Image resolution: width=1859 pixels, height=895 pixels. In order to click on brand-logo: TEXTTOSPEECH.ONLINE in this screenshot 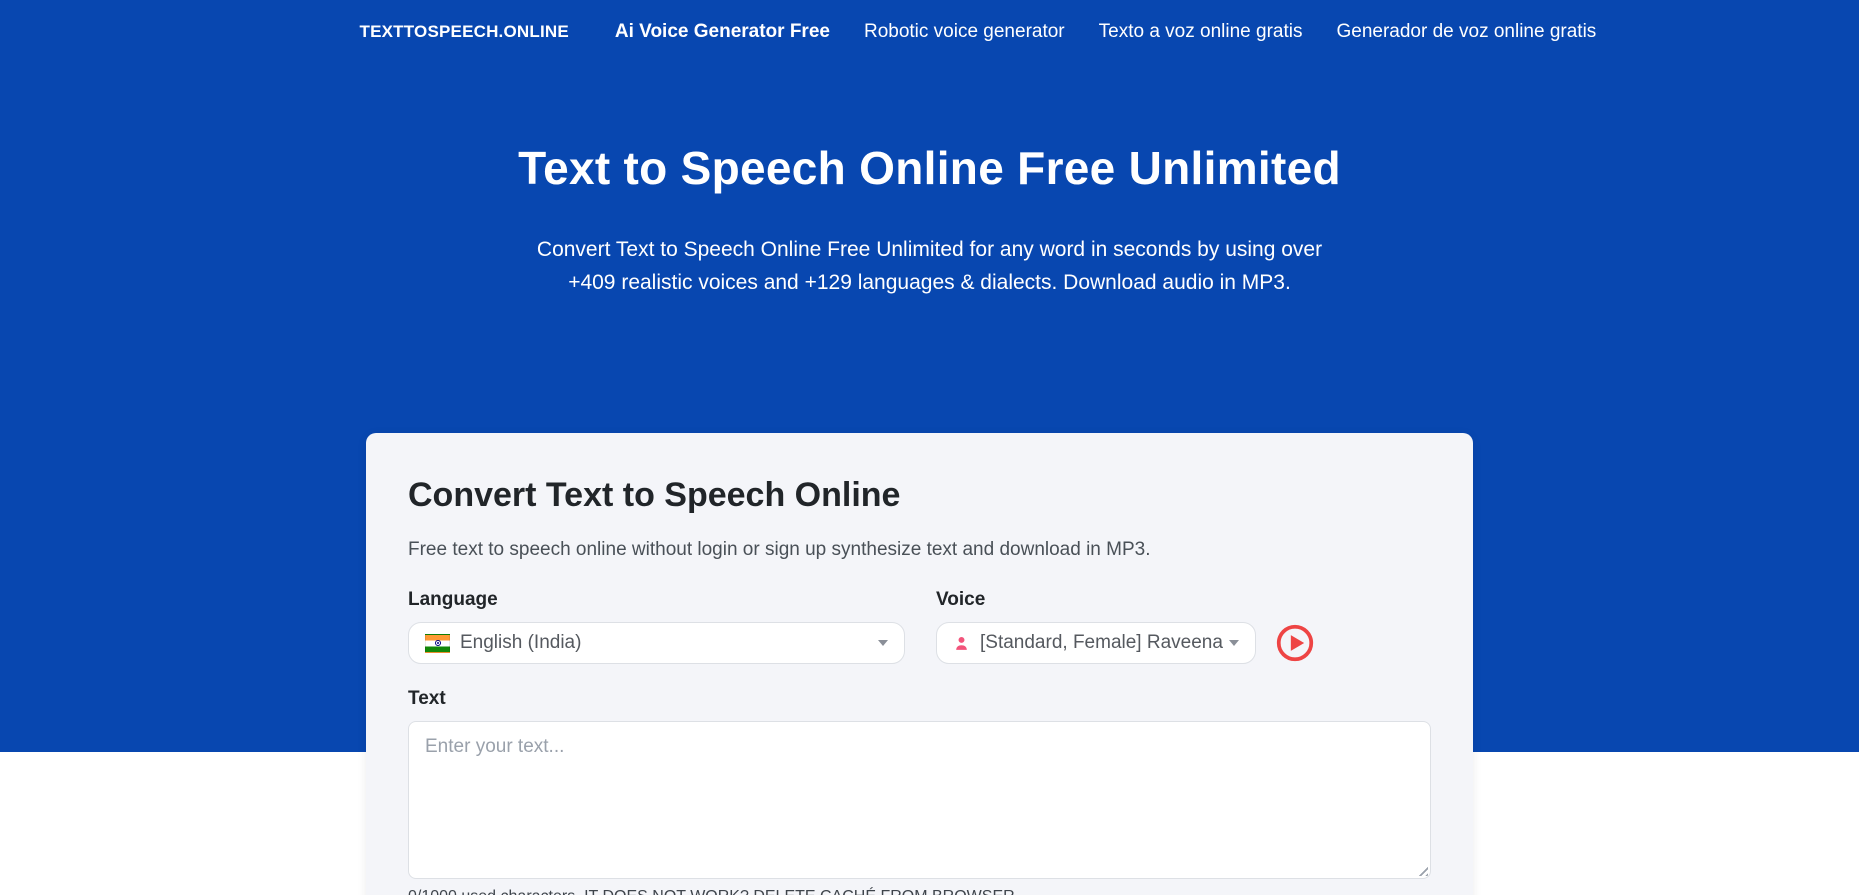, I will do `click(464, 32)`.